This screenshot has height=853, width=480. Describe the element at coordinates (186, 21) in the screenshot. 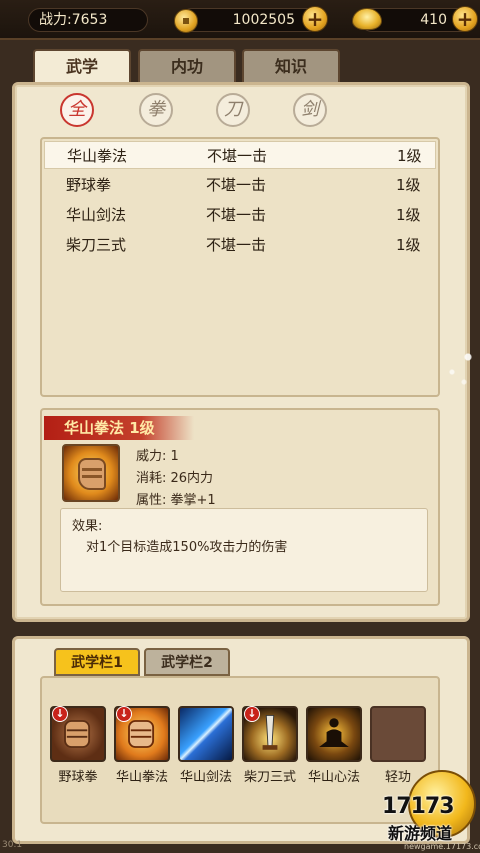

I see `coin-icon` at that location.